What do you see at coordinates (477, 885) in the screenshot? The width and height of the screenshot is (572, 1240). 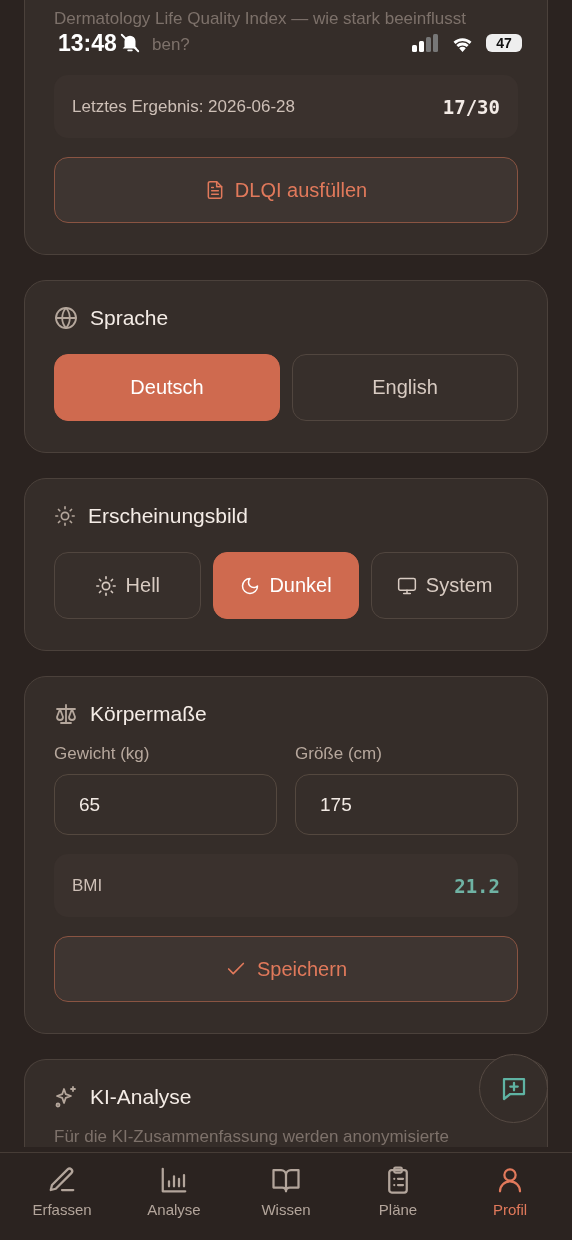 I see `bmi-value: 21.2` at bounding box center [477, 885].